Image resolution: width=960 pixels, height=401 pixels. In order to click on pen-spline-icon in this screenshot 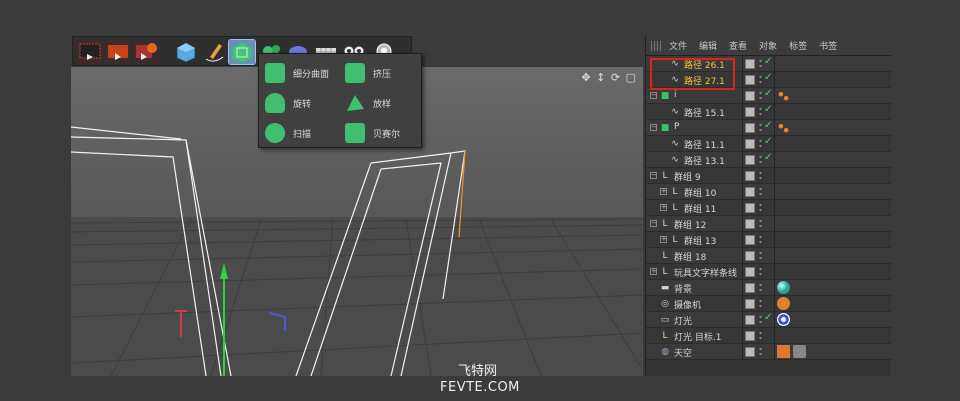, I will do `click(214, 52)`.